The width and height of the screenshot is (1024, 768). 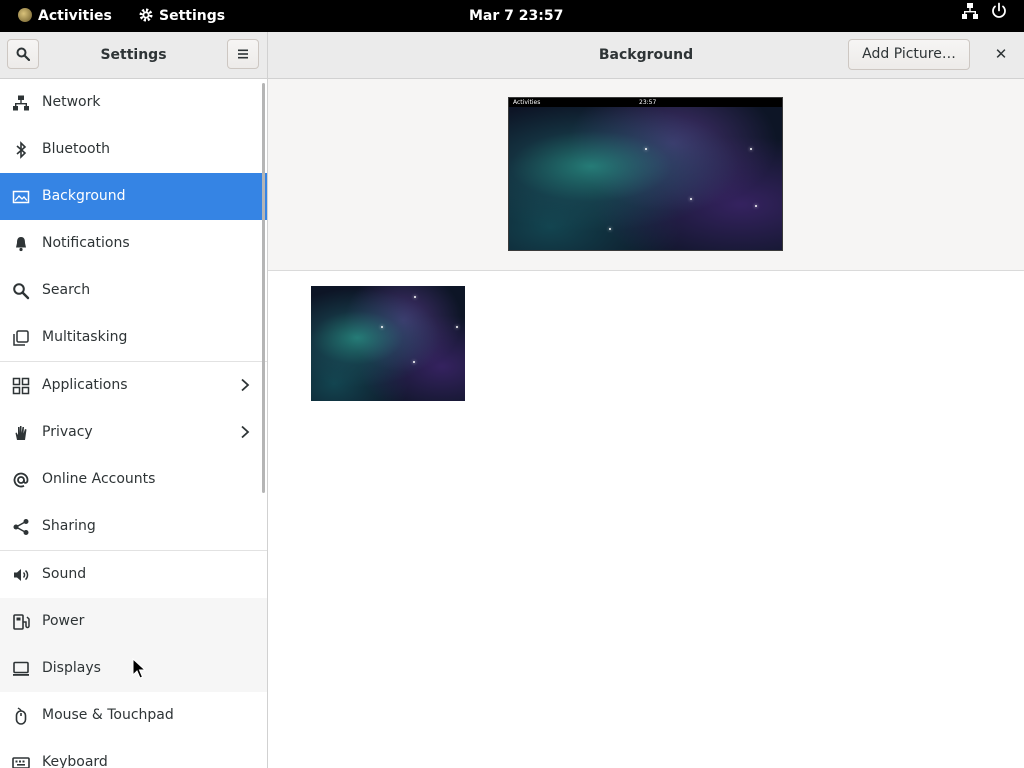 I want to click on sidebar-item-multitasking: Multitasking, so click(x=133, y=337).